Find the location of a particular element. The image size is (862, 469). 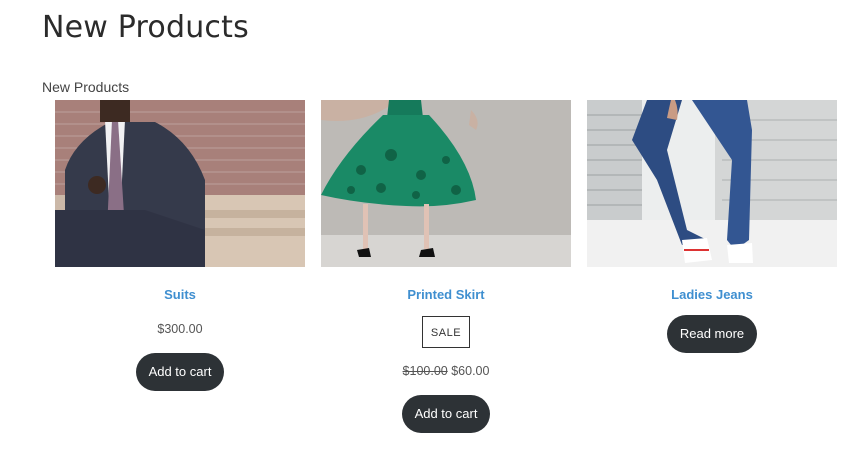

sale-badge: SALE is located at coordinates (446, 332).